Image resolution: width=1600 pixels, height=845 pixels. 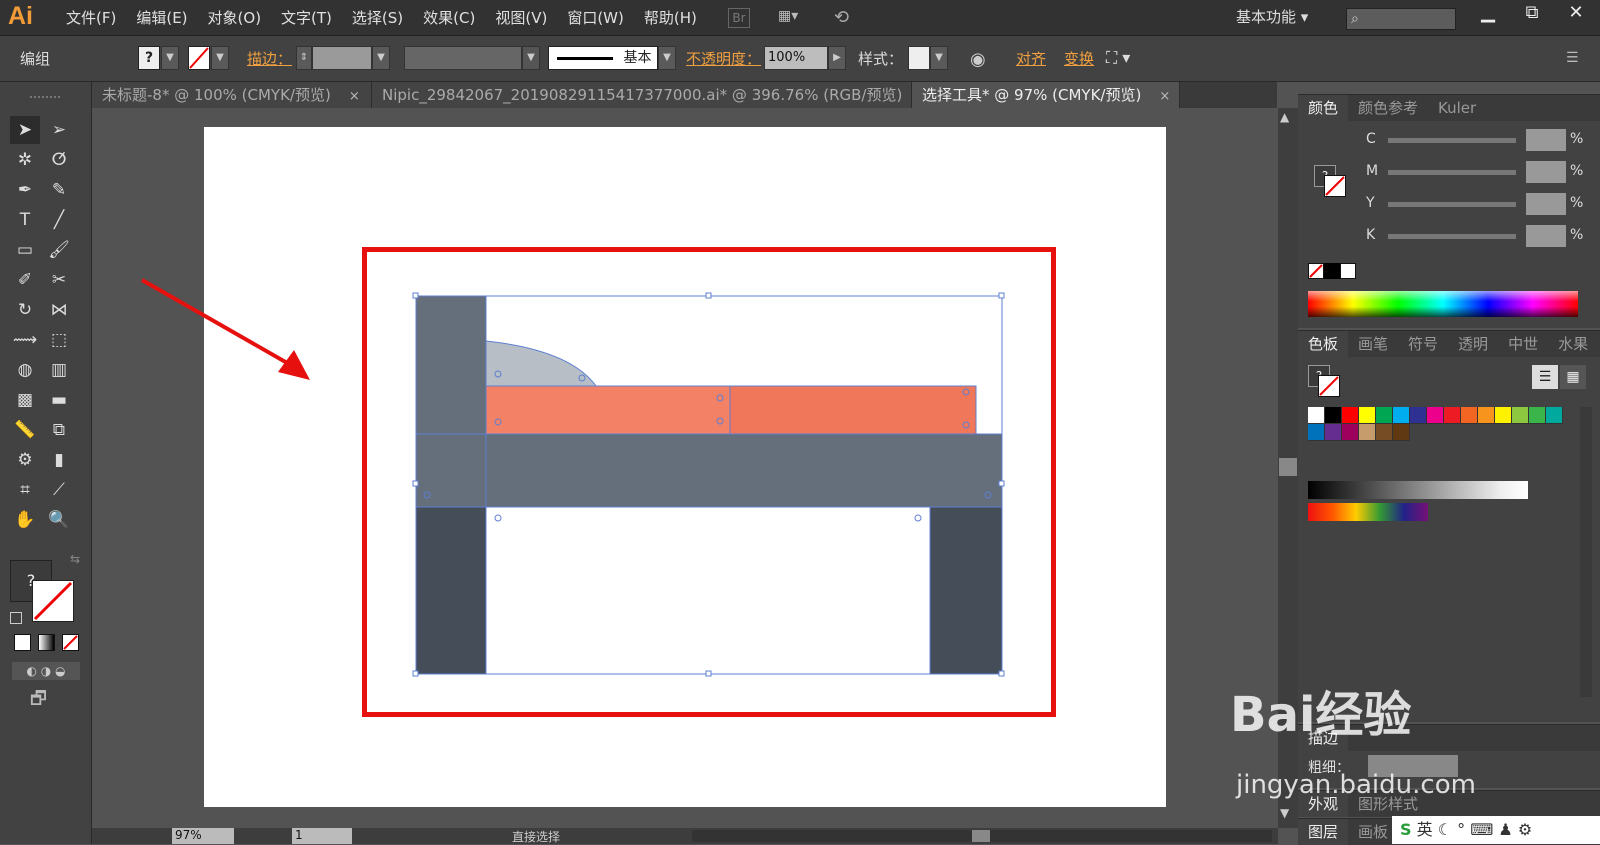 I want to click on channel-label-y: Y, so click(x=1370, y=203).